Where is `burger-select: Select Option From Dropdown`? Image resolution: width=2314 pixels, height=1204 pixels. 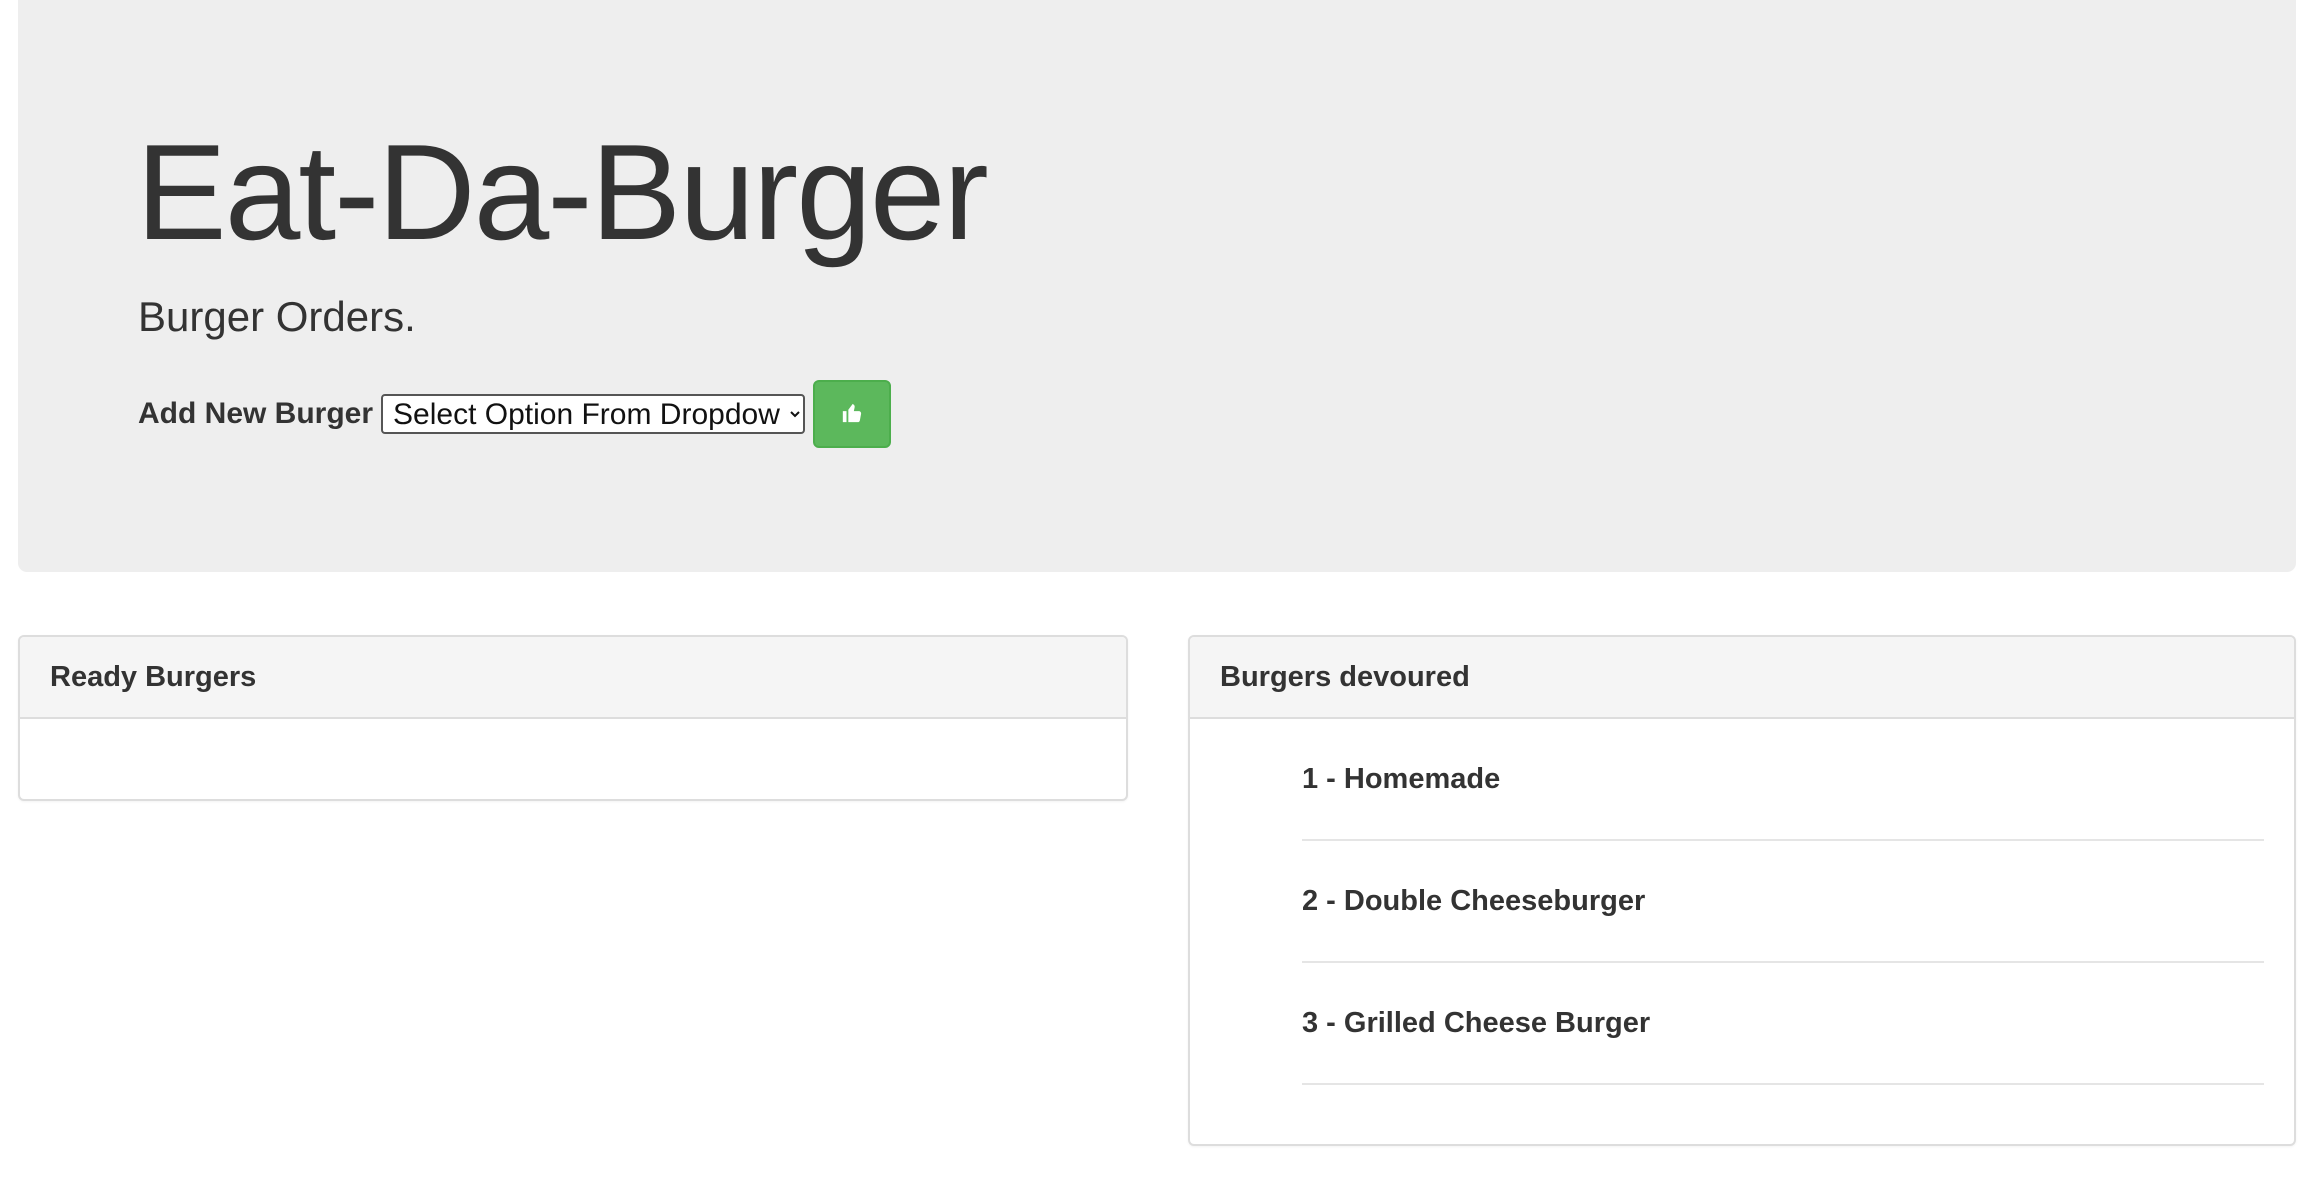
burger-select: Select Option From Dropdown is located at coordinates (593, 414).